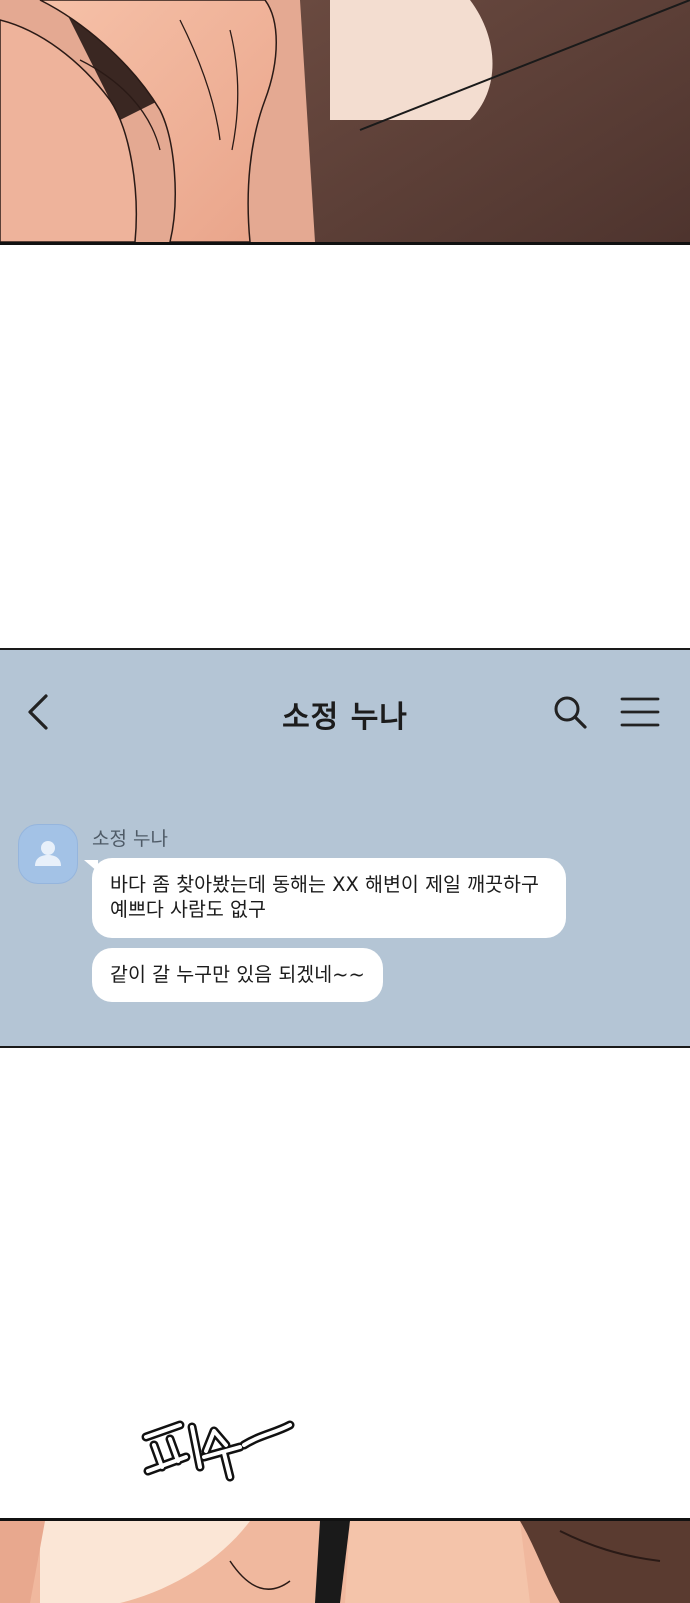 This screenshot has width=690, height=1603. I want to click on menu-button, so click(640, 712).